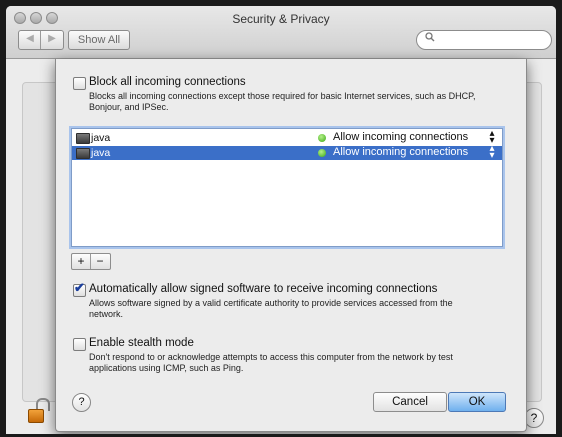 This screenshot has width=562, height=437. What do you see at coordinates (79, 83) in the screenshot?
I see `block-all-checkbox` at bounding box center [79, 83].